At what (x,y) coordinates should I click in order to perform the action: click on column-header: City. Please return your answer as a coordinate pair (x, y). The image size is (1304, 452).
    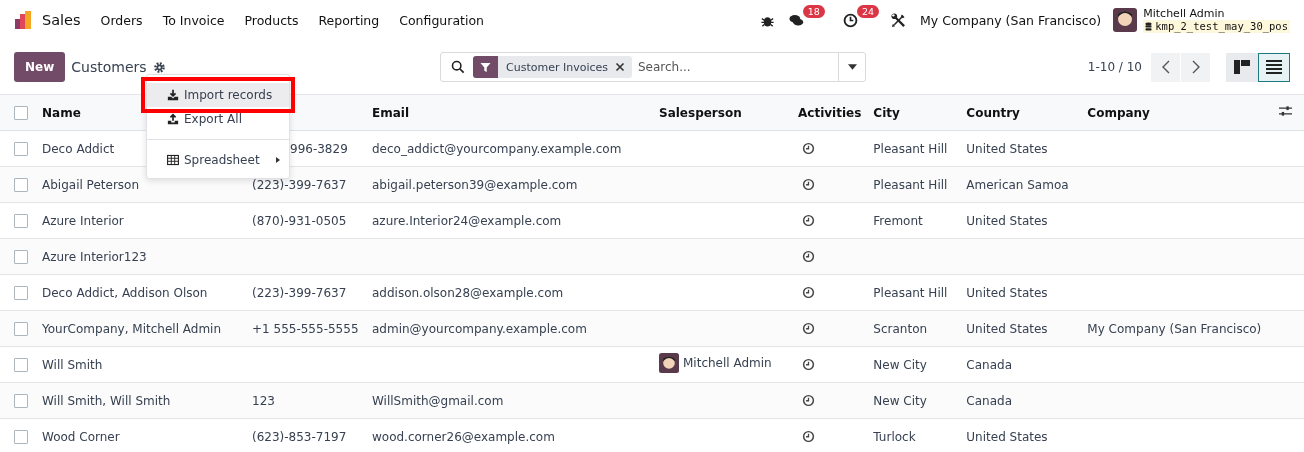
    Looking at the image, I should click on (886, 112).